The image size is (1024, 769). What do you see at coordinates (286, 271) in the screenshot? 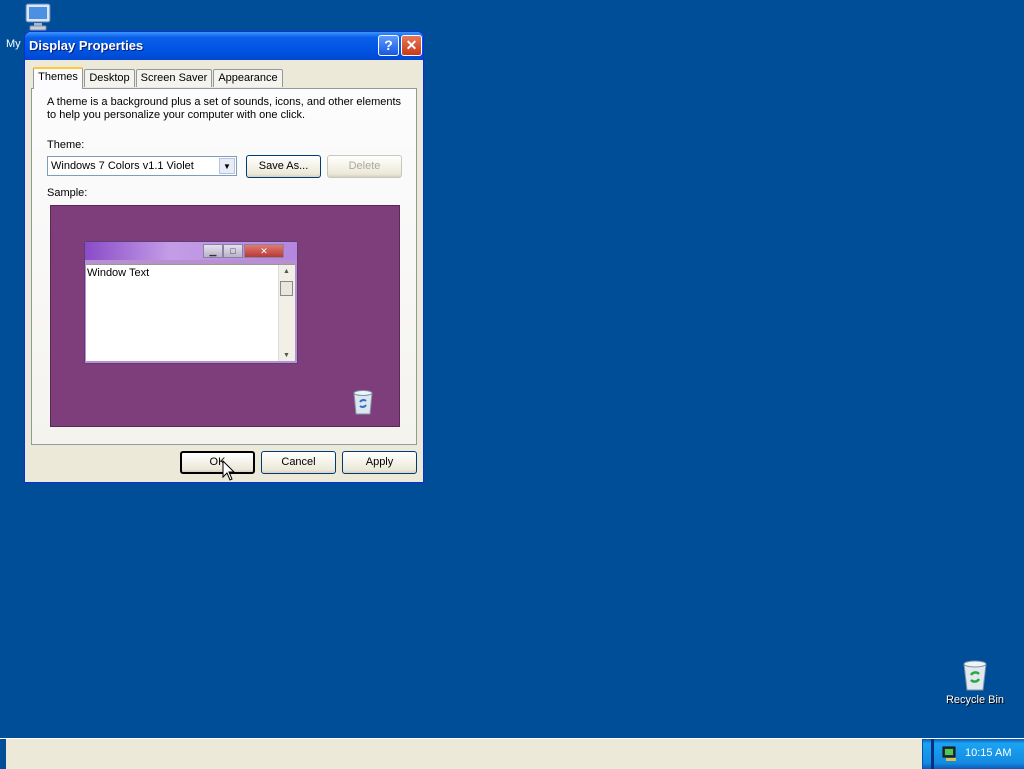
I see `scroll-up-icon: ▲` at bounding box center [286, 271].